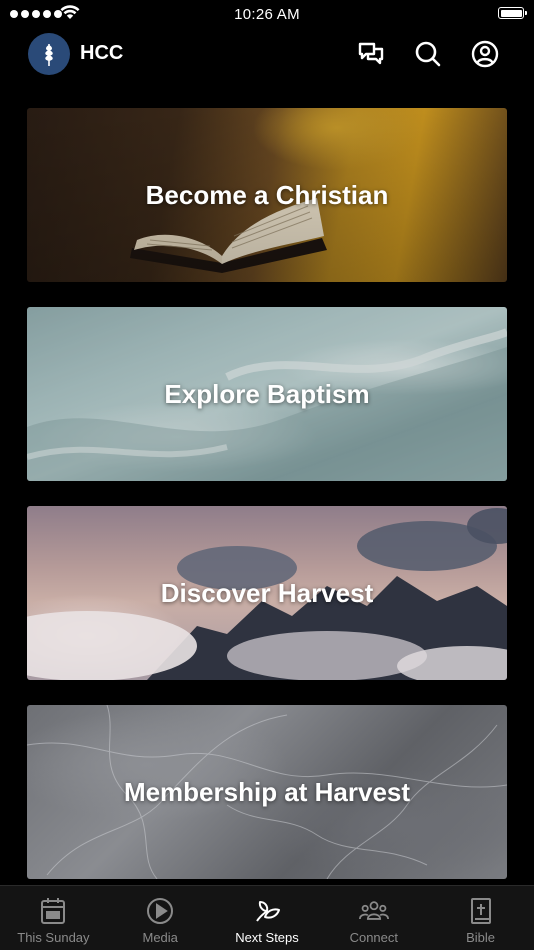  What do you see at coordinates (160, 911) in the screenshot?
I see `play-icon` at bounding box center [160, 911].